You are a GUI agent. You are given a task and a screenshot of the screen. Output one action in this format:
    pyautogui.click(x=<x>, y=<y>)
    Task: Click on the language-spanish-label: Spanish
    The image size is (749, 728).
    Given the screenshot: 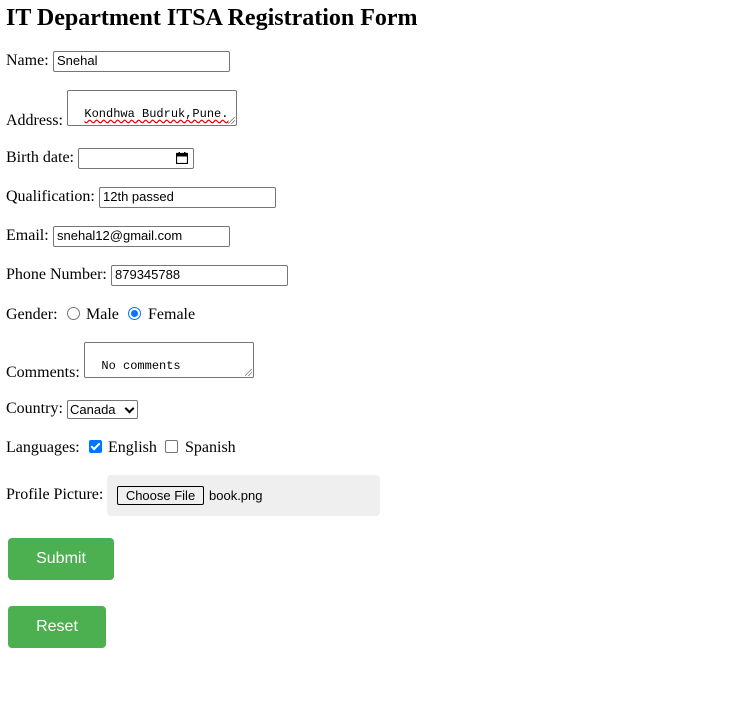 What is the action you would take?
    pyautogui.click(x=210, y=447)
    